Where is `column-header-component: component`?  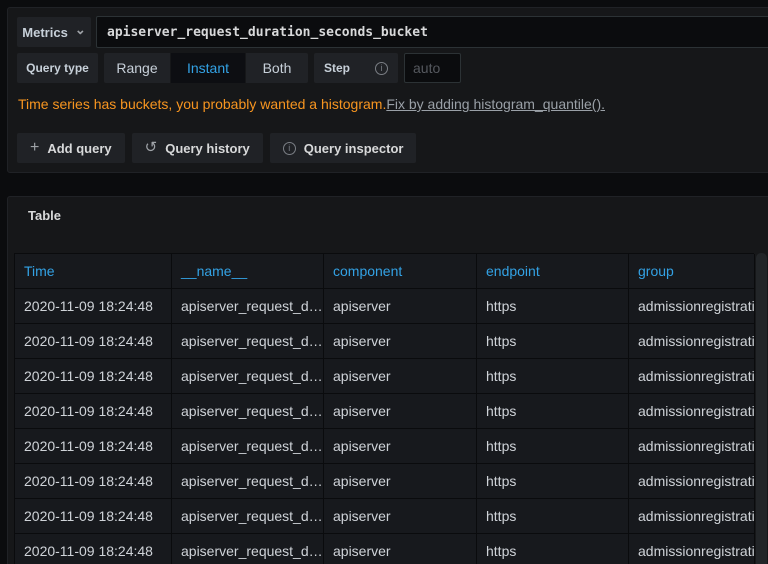
column-header-component: component is located at coordinates (400, 271).